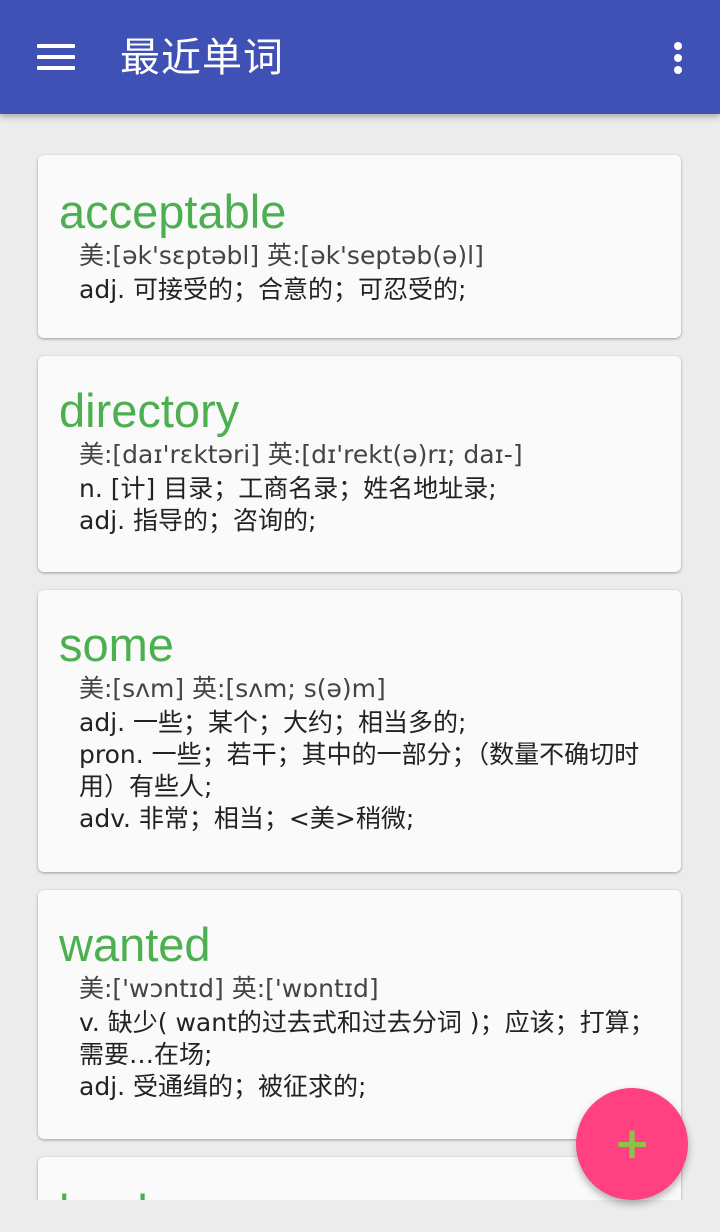 Image resolution: width=720 pixels, height=1232 pixels. I want to click on definition-line: adj. 指导的；咨询的;, so click(198, 520).